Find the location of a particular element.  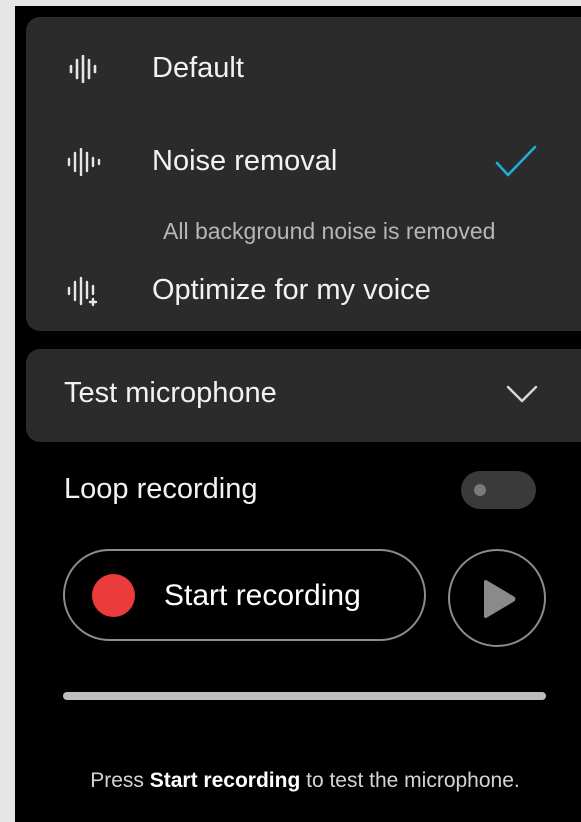

audio-waveform-icon is located at coordinates (83, 69).